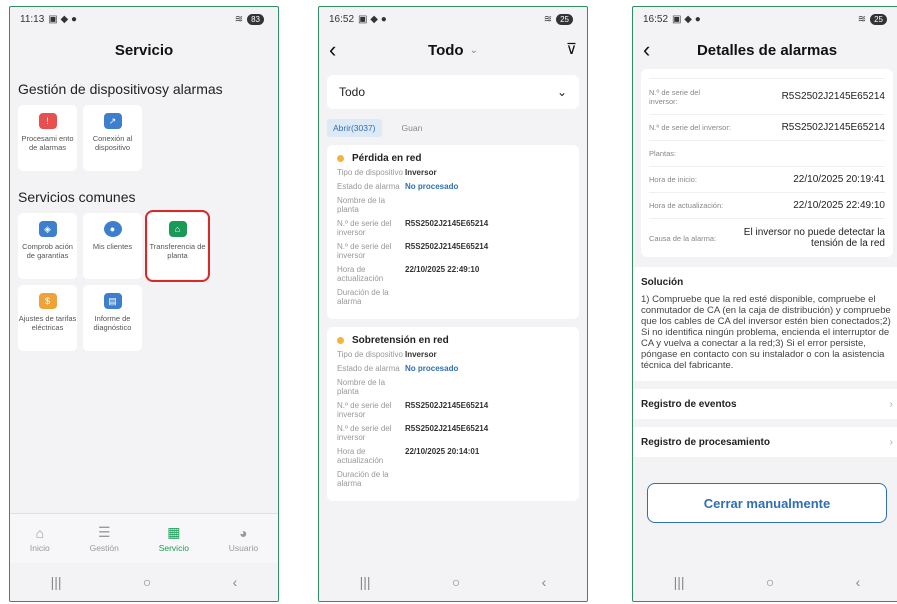 Image resolution: width=897 pixels, height=604 pixels. What do you see at coordinates (177, 229) in the screenshot?
I see `house-icon: ⌂` at bounding box center [177, 229].